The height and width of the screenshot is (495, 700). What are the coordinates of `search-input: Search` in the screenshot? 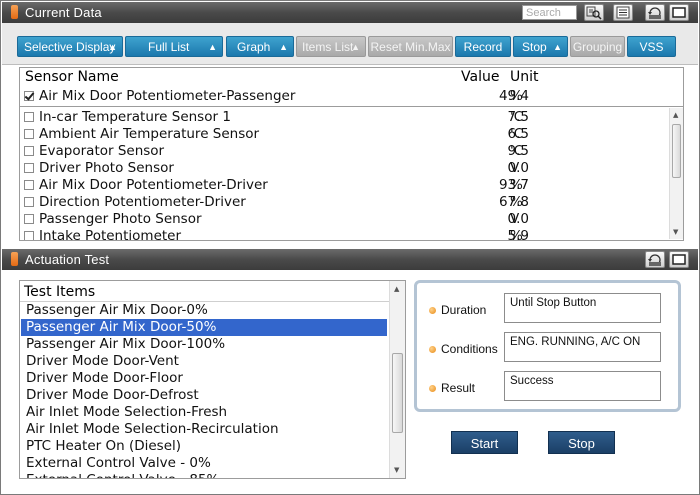 It's located at (549, 12).